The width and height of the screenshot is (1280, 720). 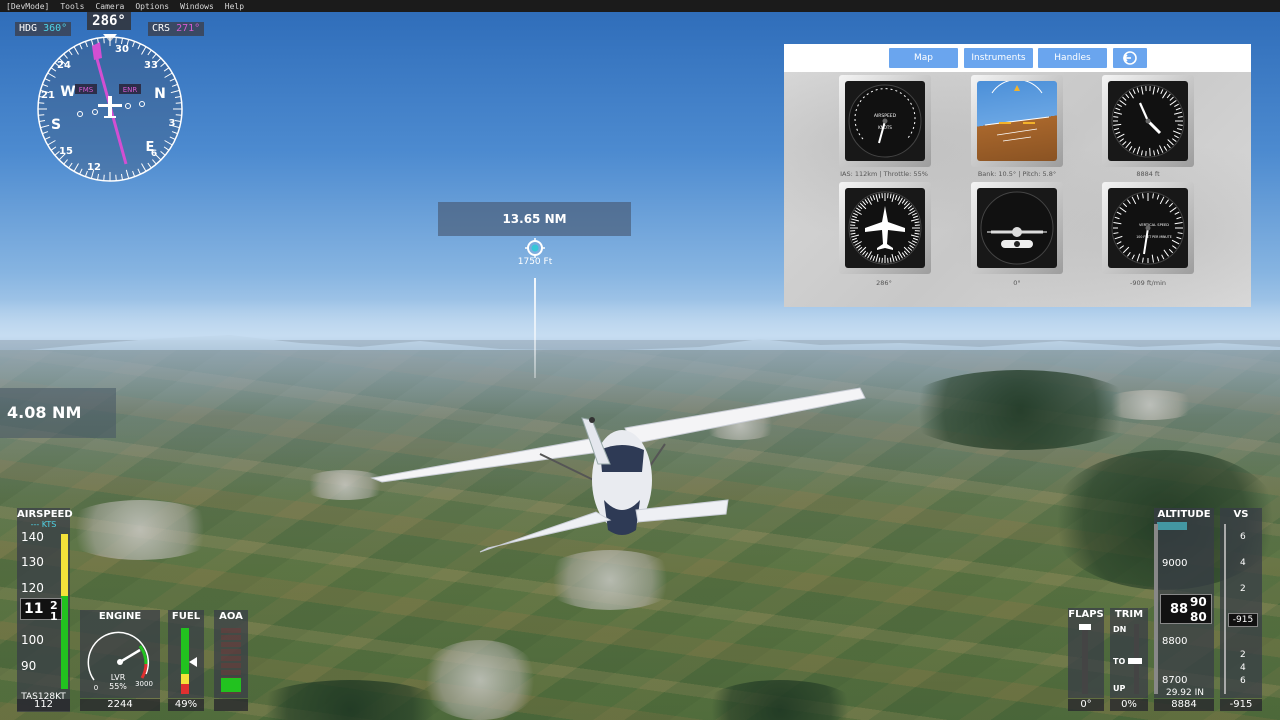 What do you see at coordinates (923, 58) in the screenshot?
I see `tab-map: Map` at bounding box center [923, 58].